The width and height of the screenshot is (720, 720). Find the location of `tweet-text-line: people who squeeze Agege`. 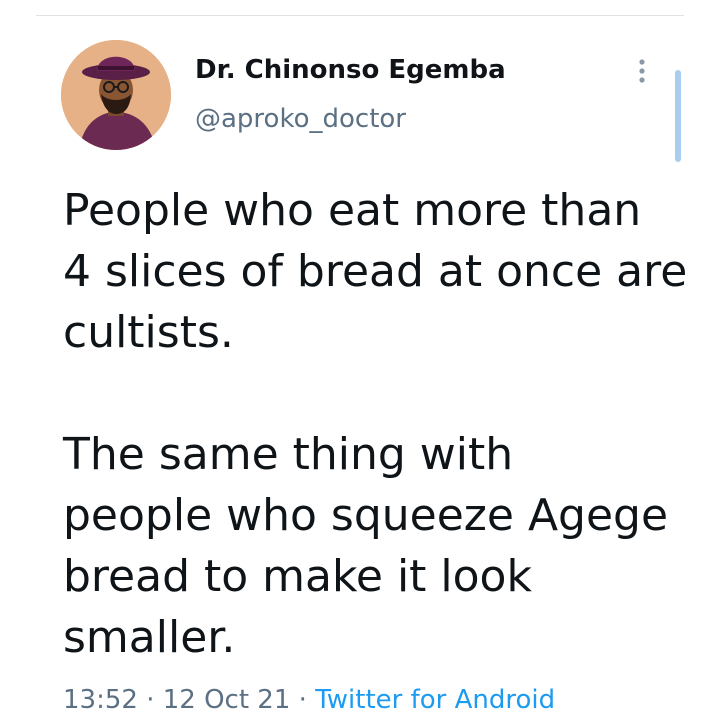

tweet-text-line: people who squeeze Agege is located at coordinates (366, 515).